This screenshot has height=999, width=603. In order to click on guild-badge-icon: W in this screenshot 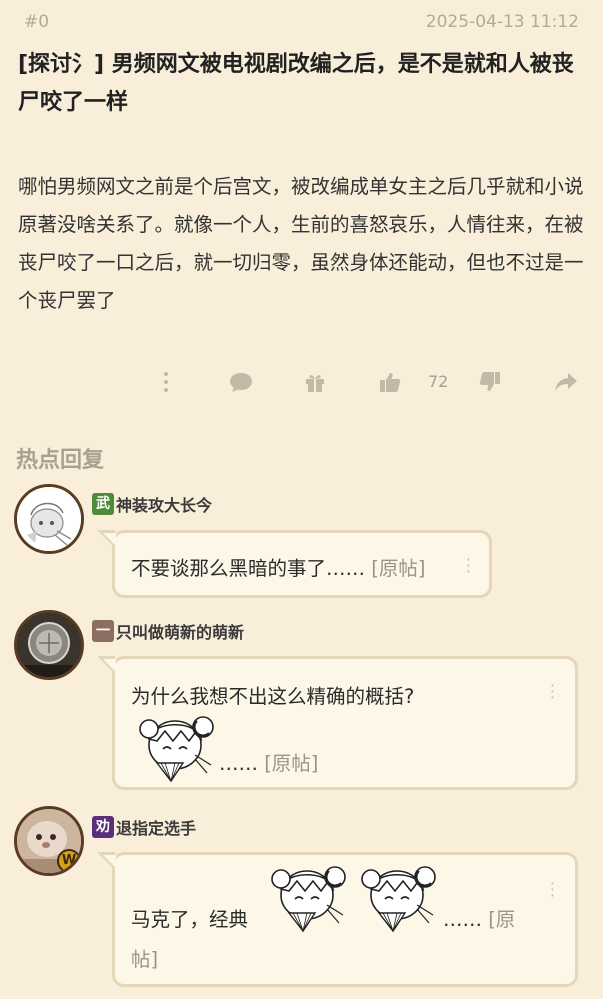, I will do `click(69, 861)`.